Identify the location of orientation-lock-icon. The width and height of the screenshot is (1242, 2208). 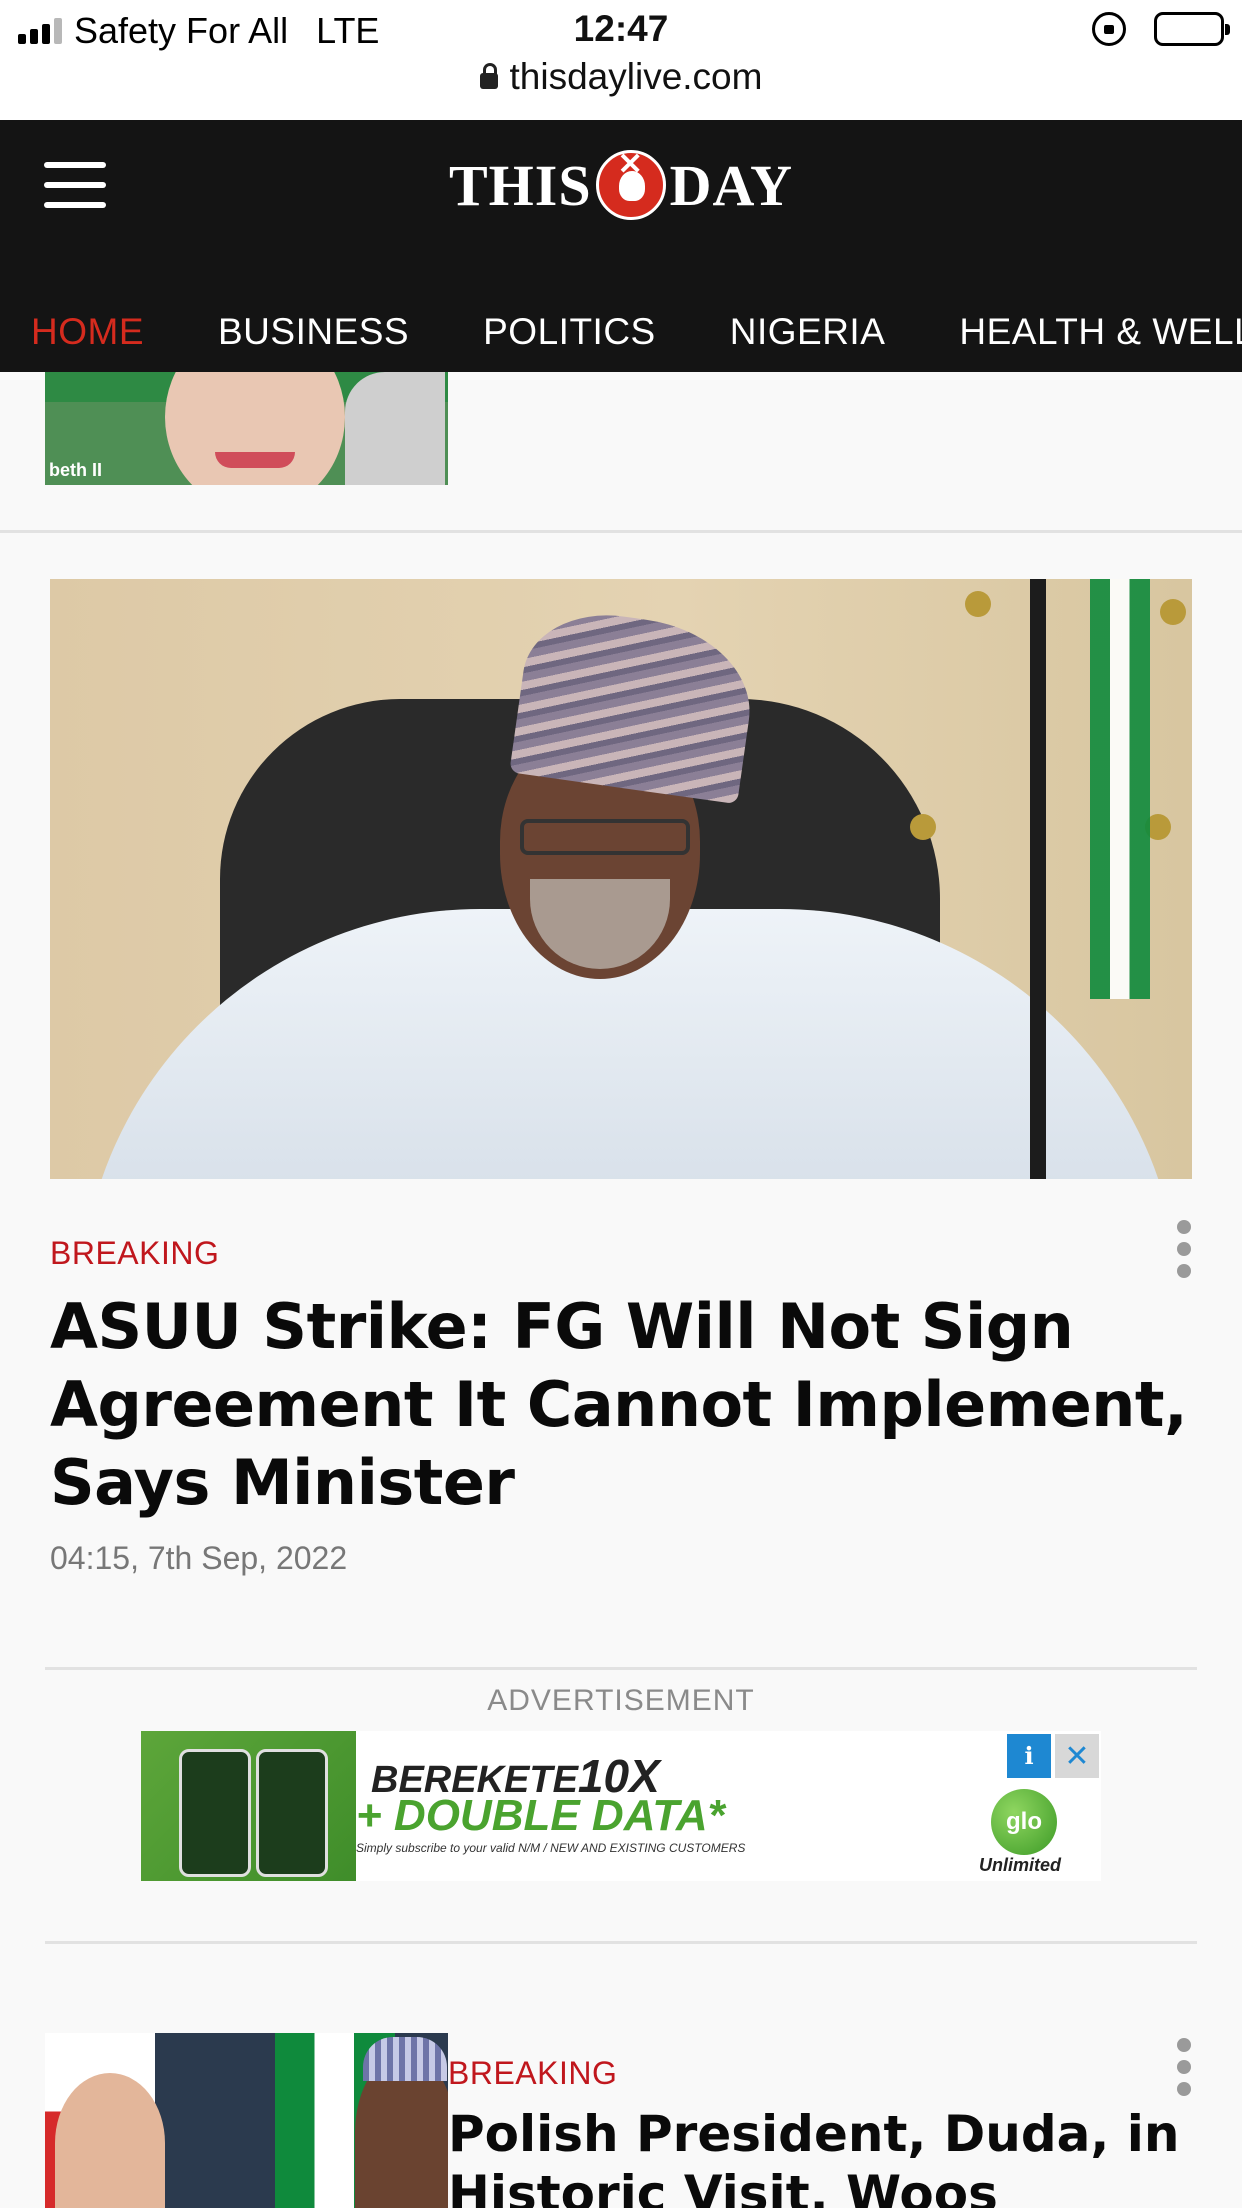
(1109, 29).